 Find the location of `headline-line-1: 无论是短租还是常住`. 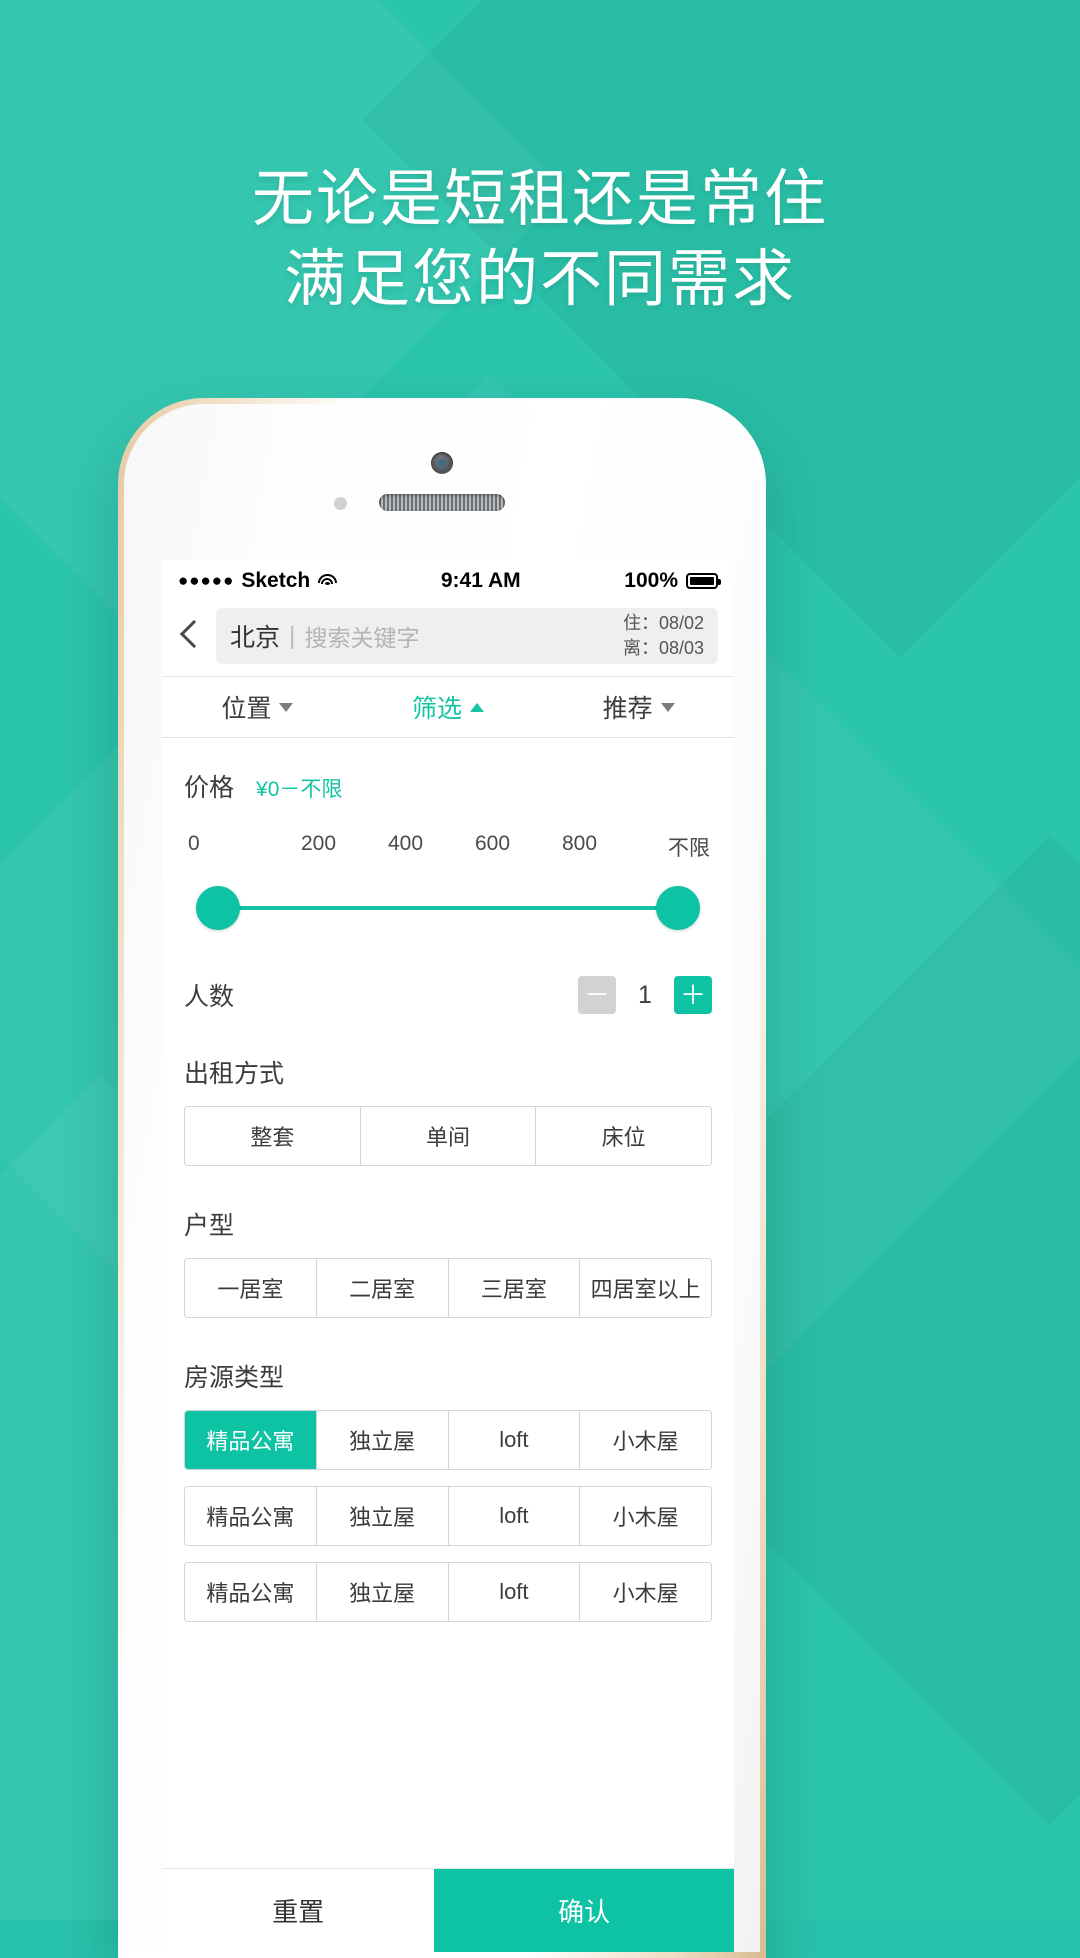

headline-line-1: 无论是短租还是常住 is located at coordinates (539, 199).